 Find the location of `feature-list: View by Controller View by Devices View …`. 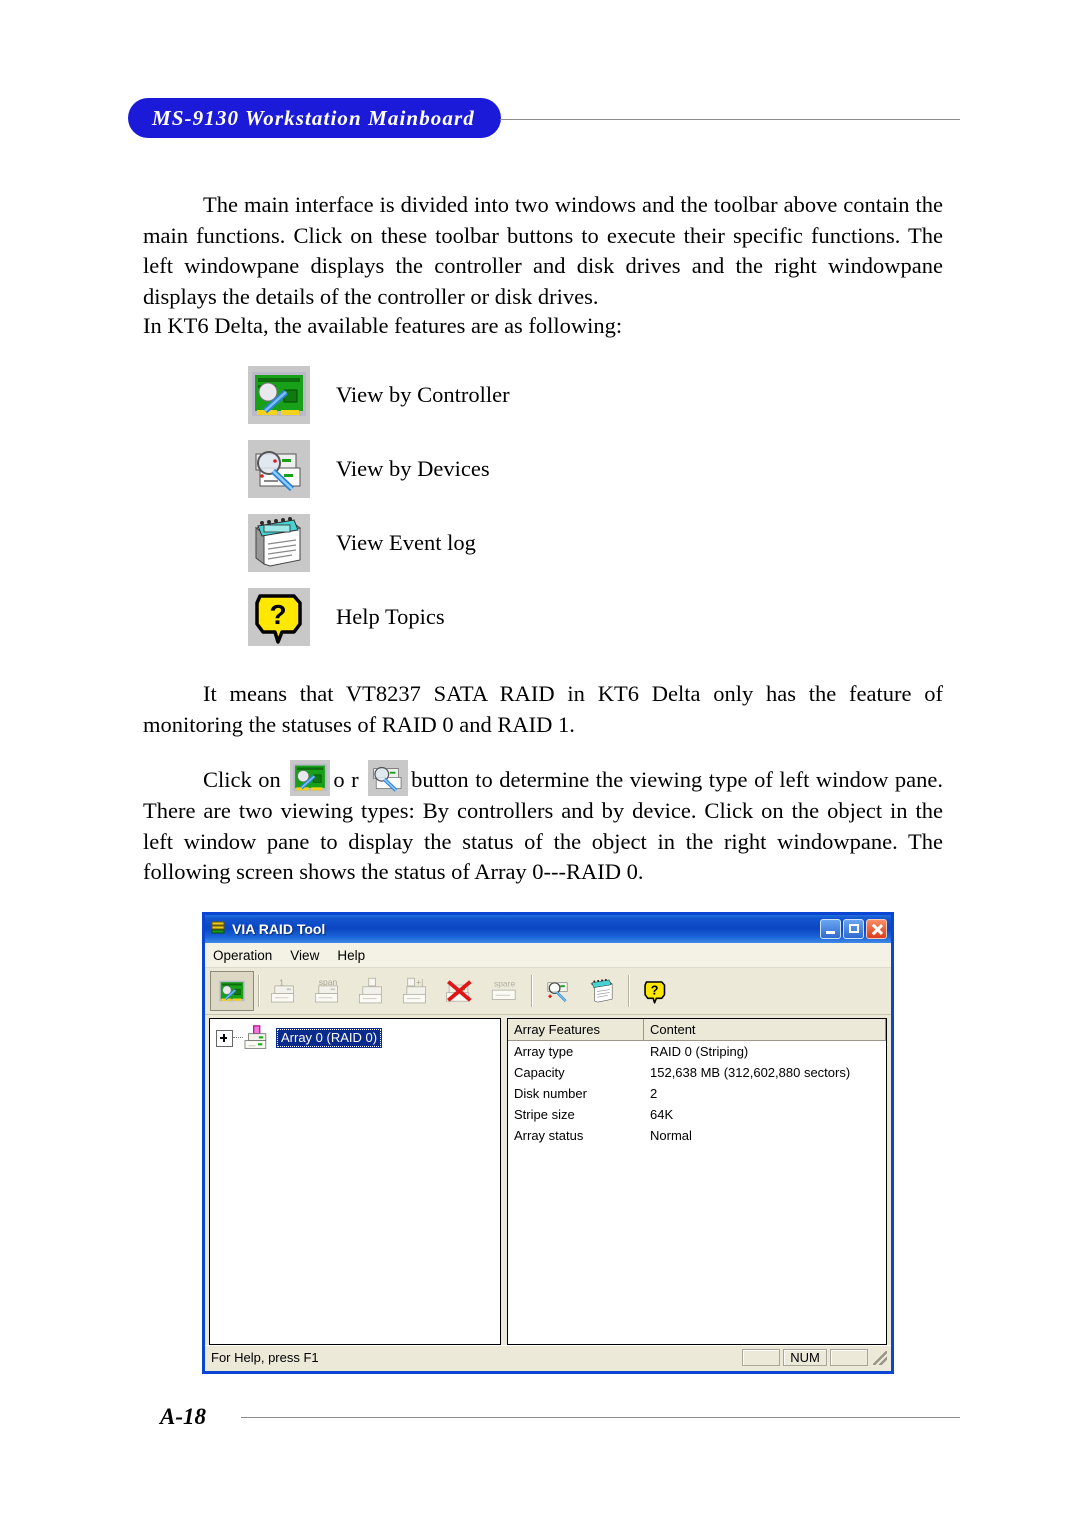

feature-list: View by Controller View by Devices View … is located at coordinates (379, 506).